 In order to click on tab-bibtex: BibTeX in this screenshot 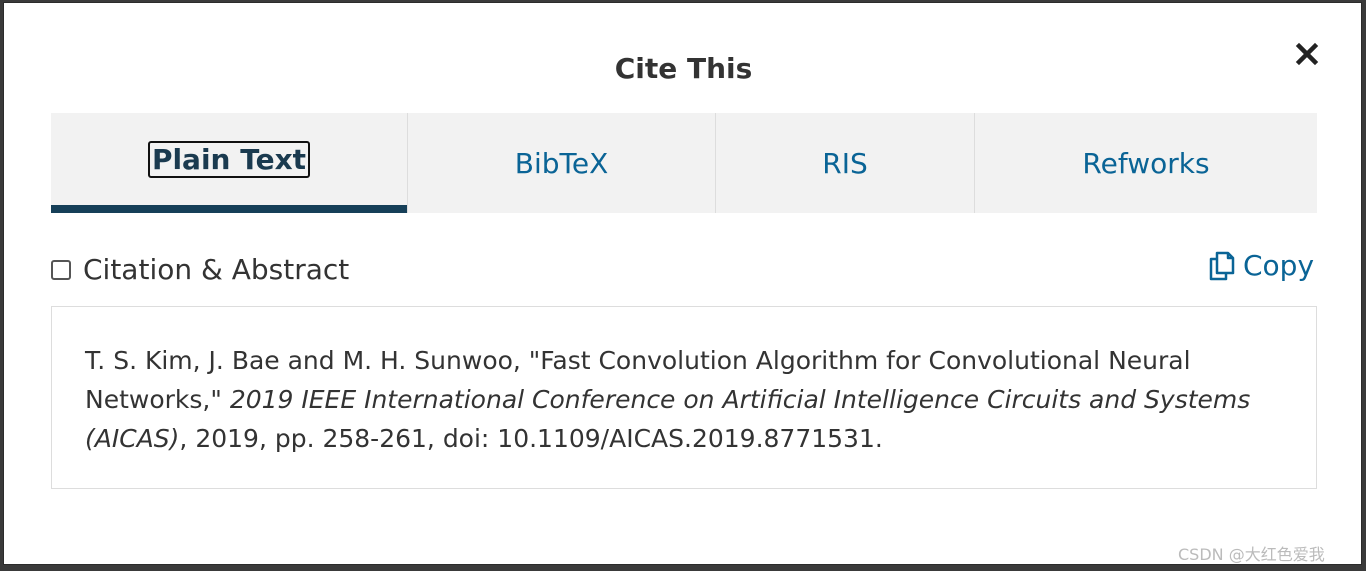, I will do `click(562, 163)`.